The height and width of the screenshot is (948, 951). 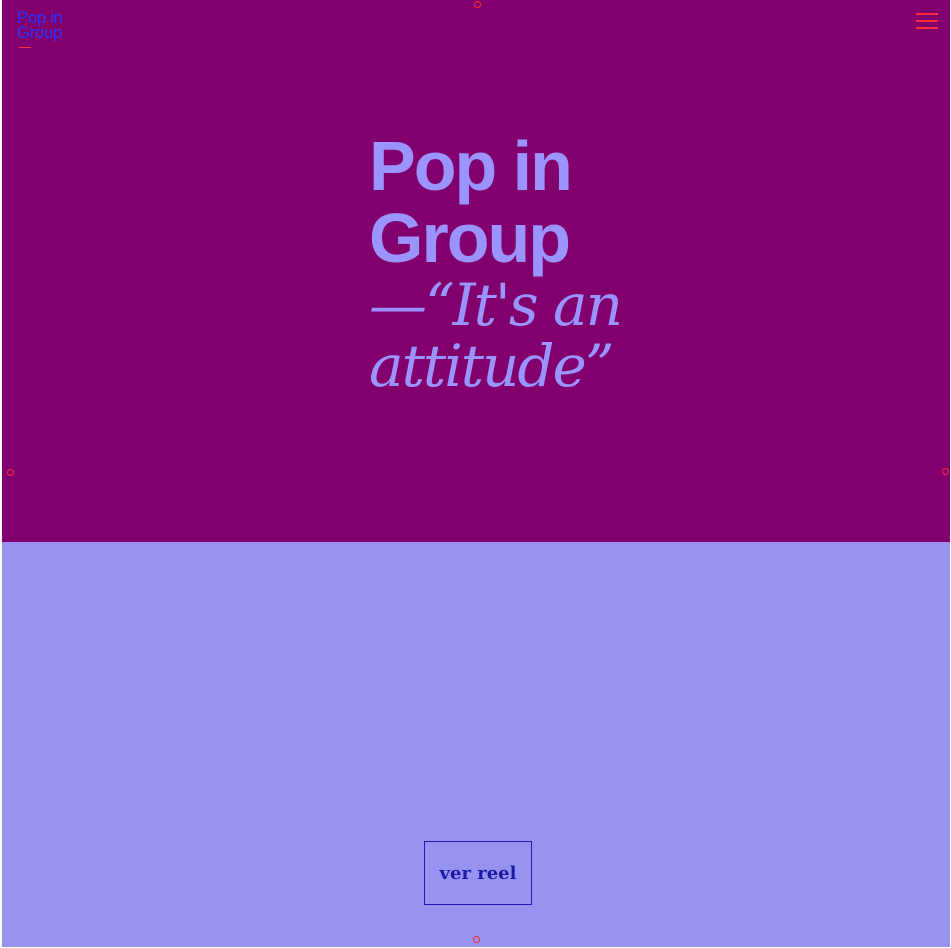 What do you see at coordinates (471, 166) in the screenshot?
I see `headline-brand-line-1: Pop in` at bounding box center [471, 166].